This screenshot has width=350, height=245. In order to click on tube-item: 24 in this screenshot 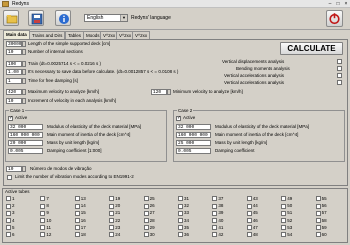, I will do `click(114, 235)`.